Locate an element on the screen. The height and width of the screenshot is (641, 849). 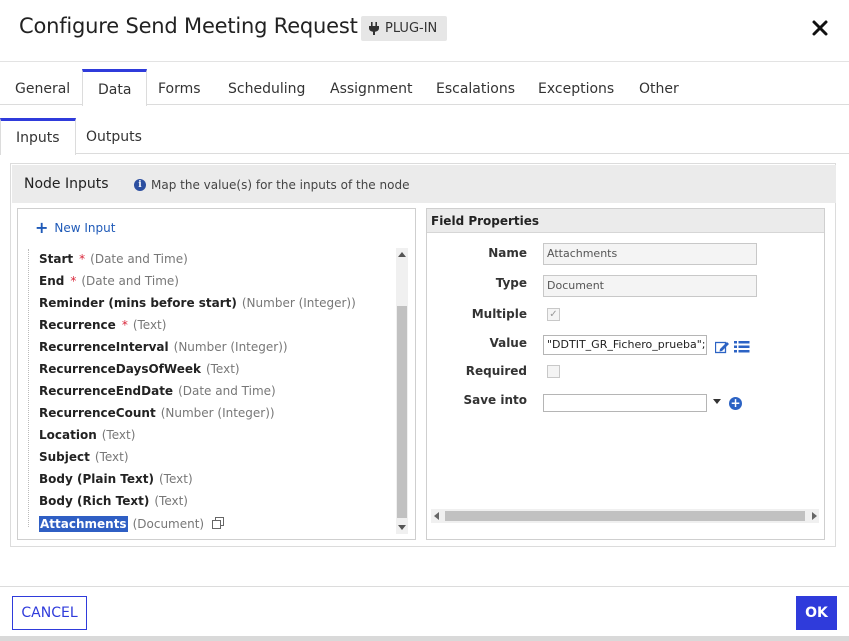
tab-exceptions: Exceptions is located at coordinates (576, 87).